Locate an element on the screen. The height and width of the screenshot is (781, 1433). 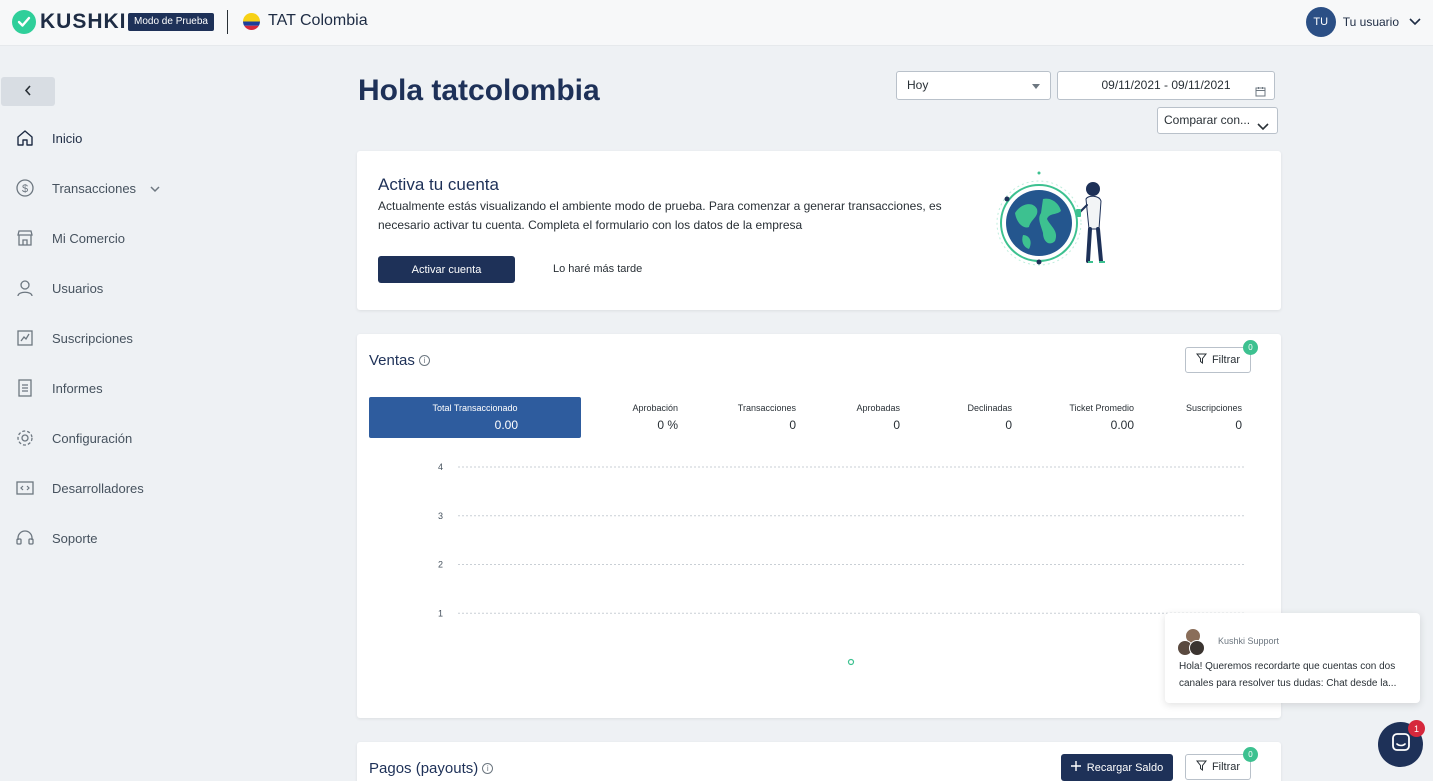
dollar-circle-icon: $ is located at coordinates (25, 188).